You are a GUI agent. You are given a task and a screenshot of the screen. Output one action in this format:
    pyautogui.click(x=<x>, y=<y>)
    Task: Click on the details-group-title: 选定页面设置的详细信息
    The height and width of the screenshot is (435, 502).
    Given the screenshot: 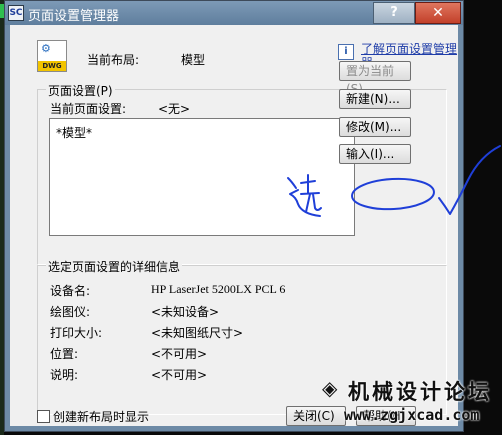 What is the action you would take?
    pyautogui.click(x=114, y=266)
    